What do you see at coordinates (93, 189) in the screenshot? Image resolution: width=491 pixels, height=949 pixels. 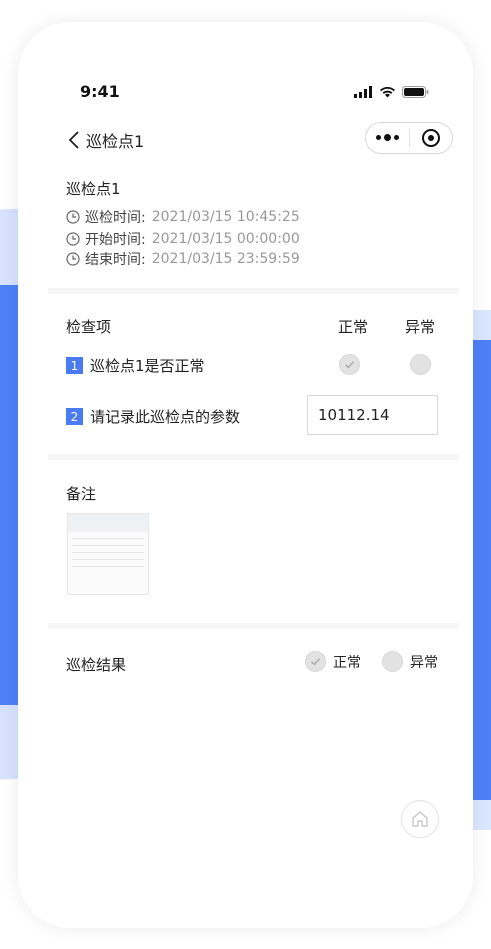 I see `point-title: 巡检点1` at bounding box center [93, 189].